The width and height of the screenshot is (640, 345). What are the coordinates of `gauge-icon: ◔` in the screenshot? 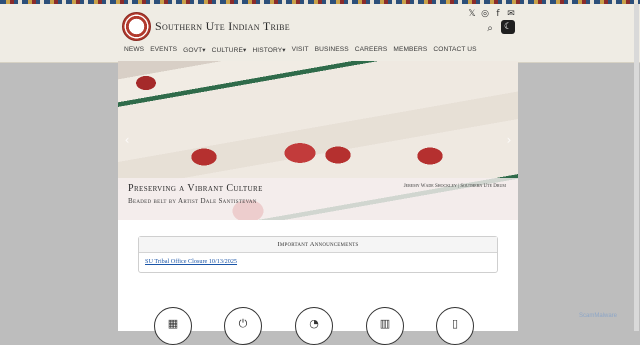 It's located at (314, 323).